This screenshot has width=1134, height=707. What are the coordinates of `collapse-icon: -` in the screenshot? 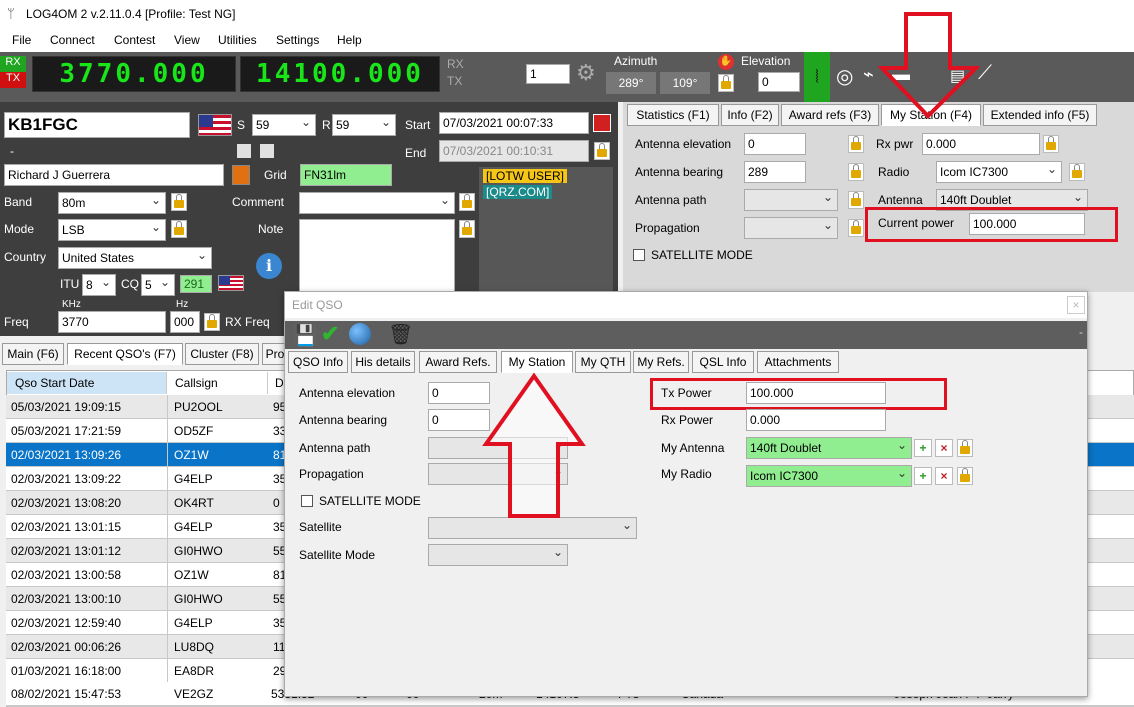 It's located at (1081, 332).